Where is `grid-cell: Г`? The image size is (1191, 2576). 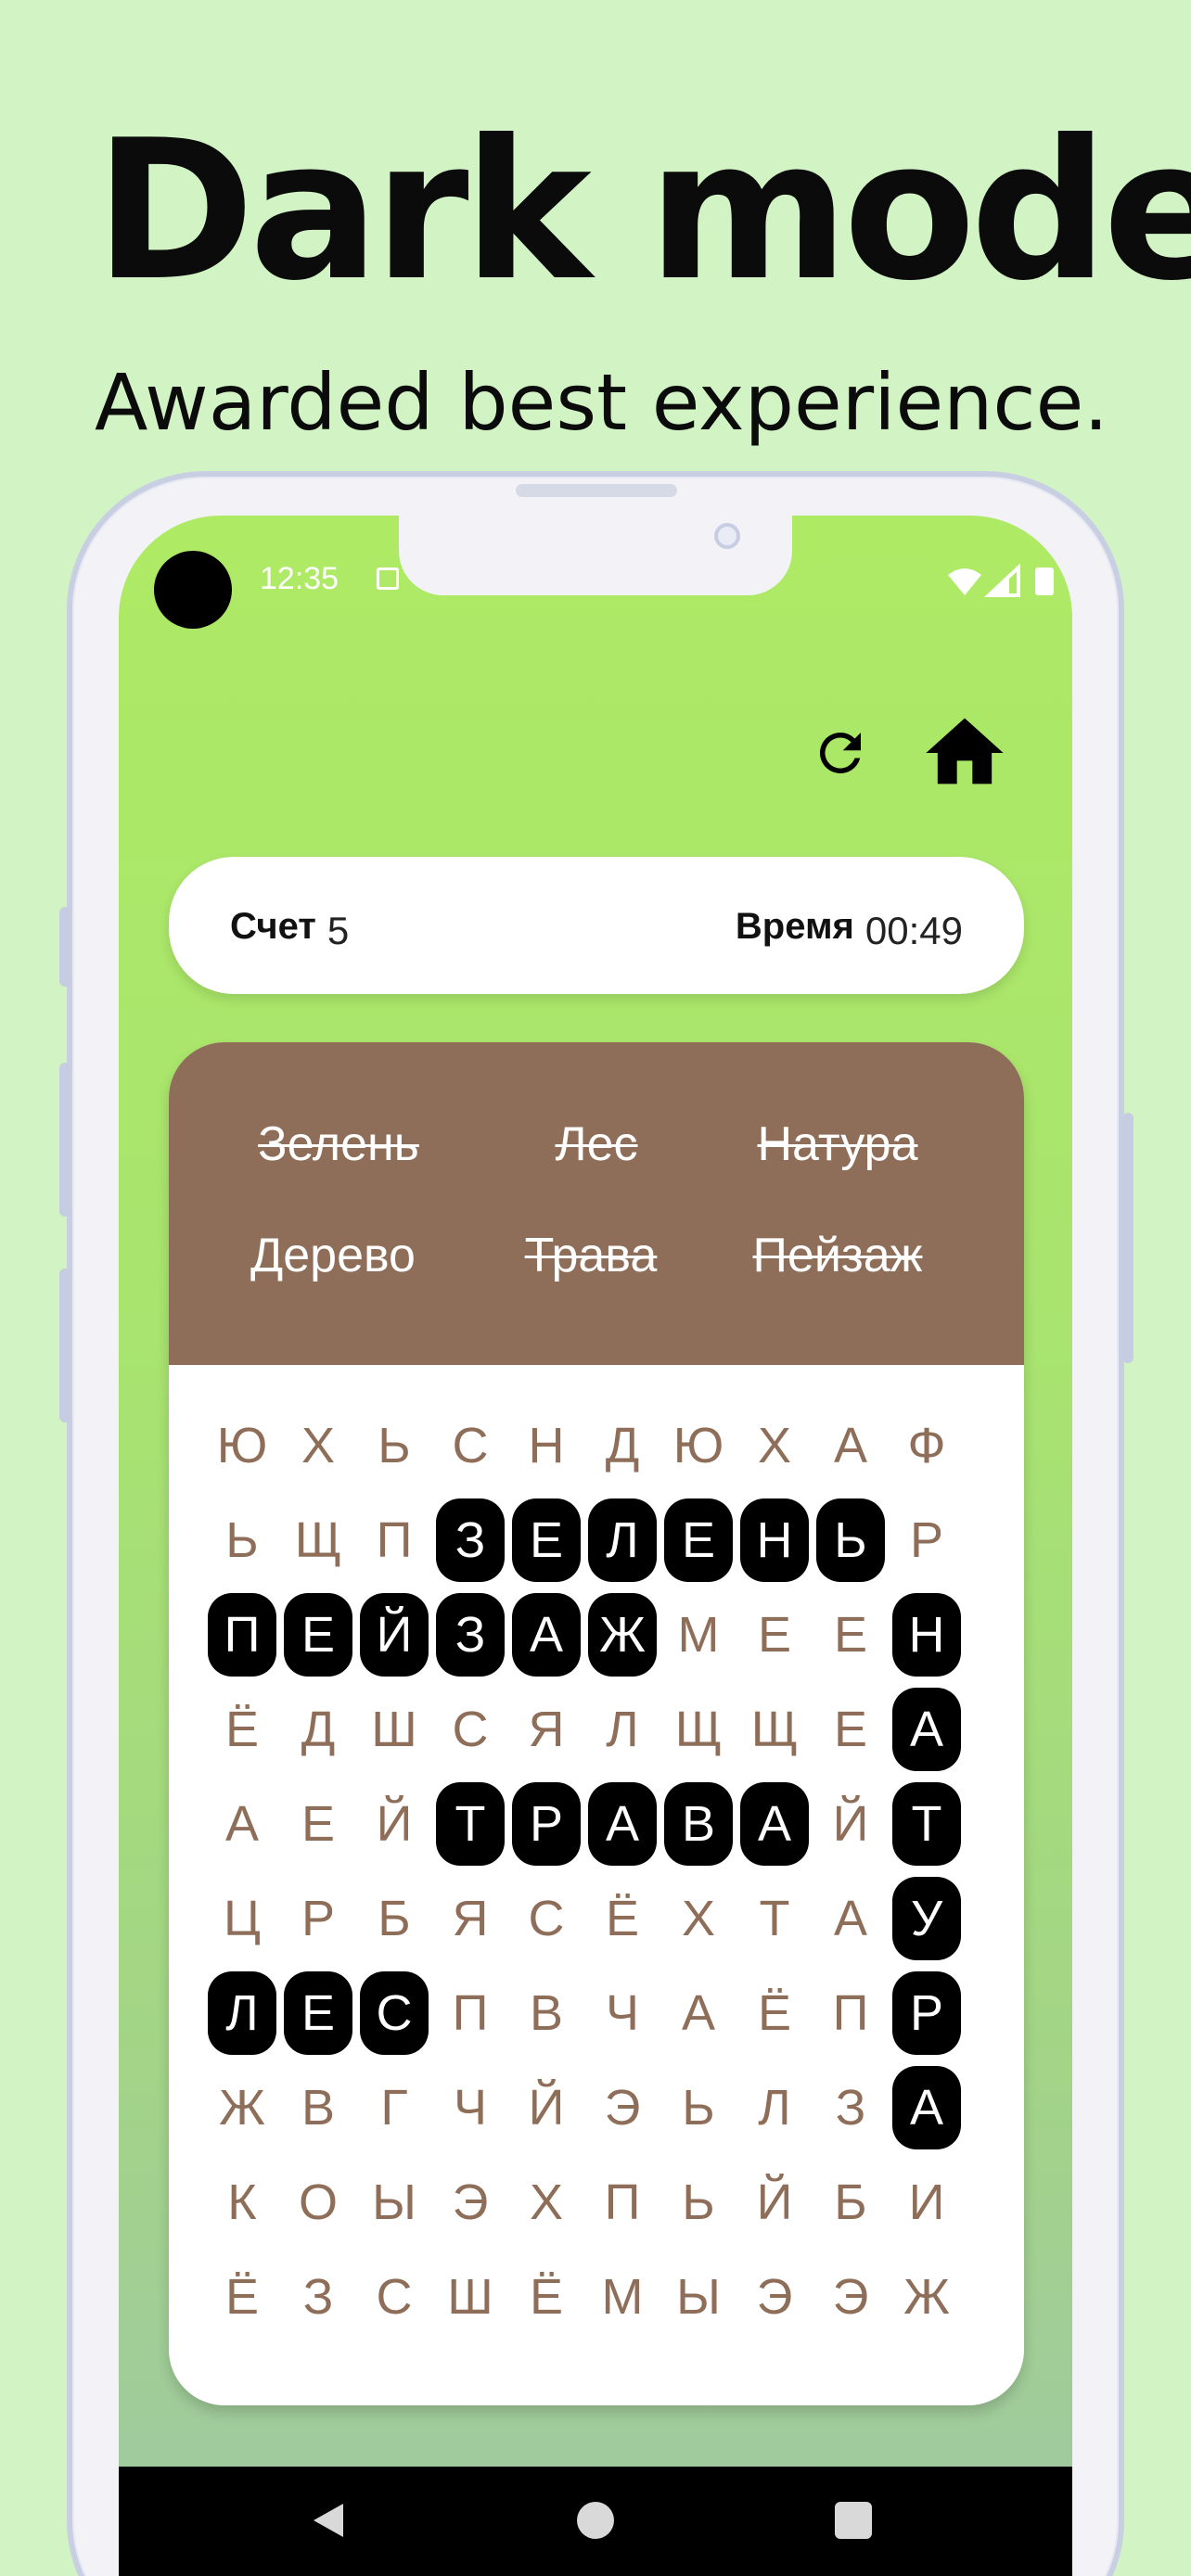 grid-cell: Г is located at coordinates (394, 2107).